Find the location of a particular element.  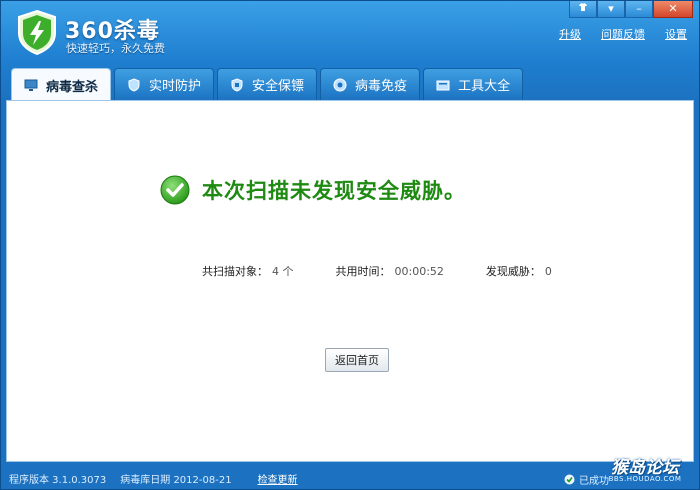

menu-button: ▾ is located at coordinates (611, 9).